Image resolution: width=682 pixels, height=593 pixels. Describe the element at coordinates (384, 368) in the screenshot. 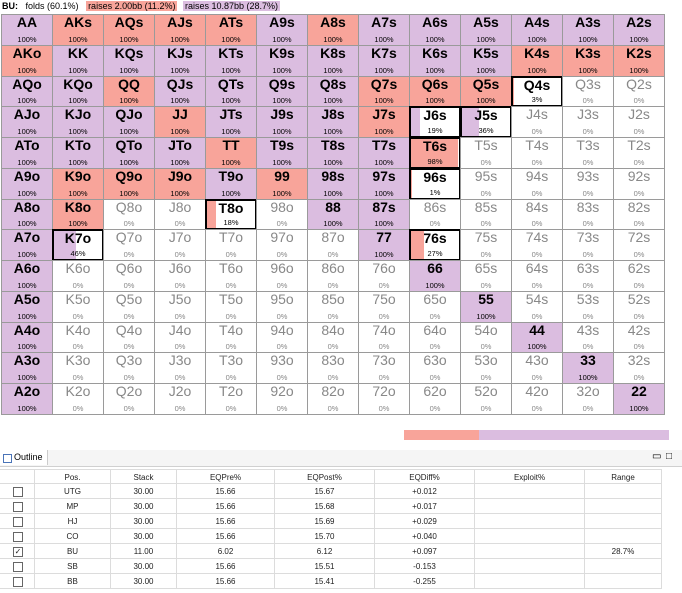

I see `hand-cell: 73o 0%` at that location.